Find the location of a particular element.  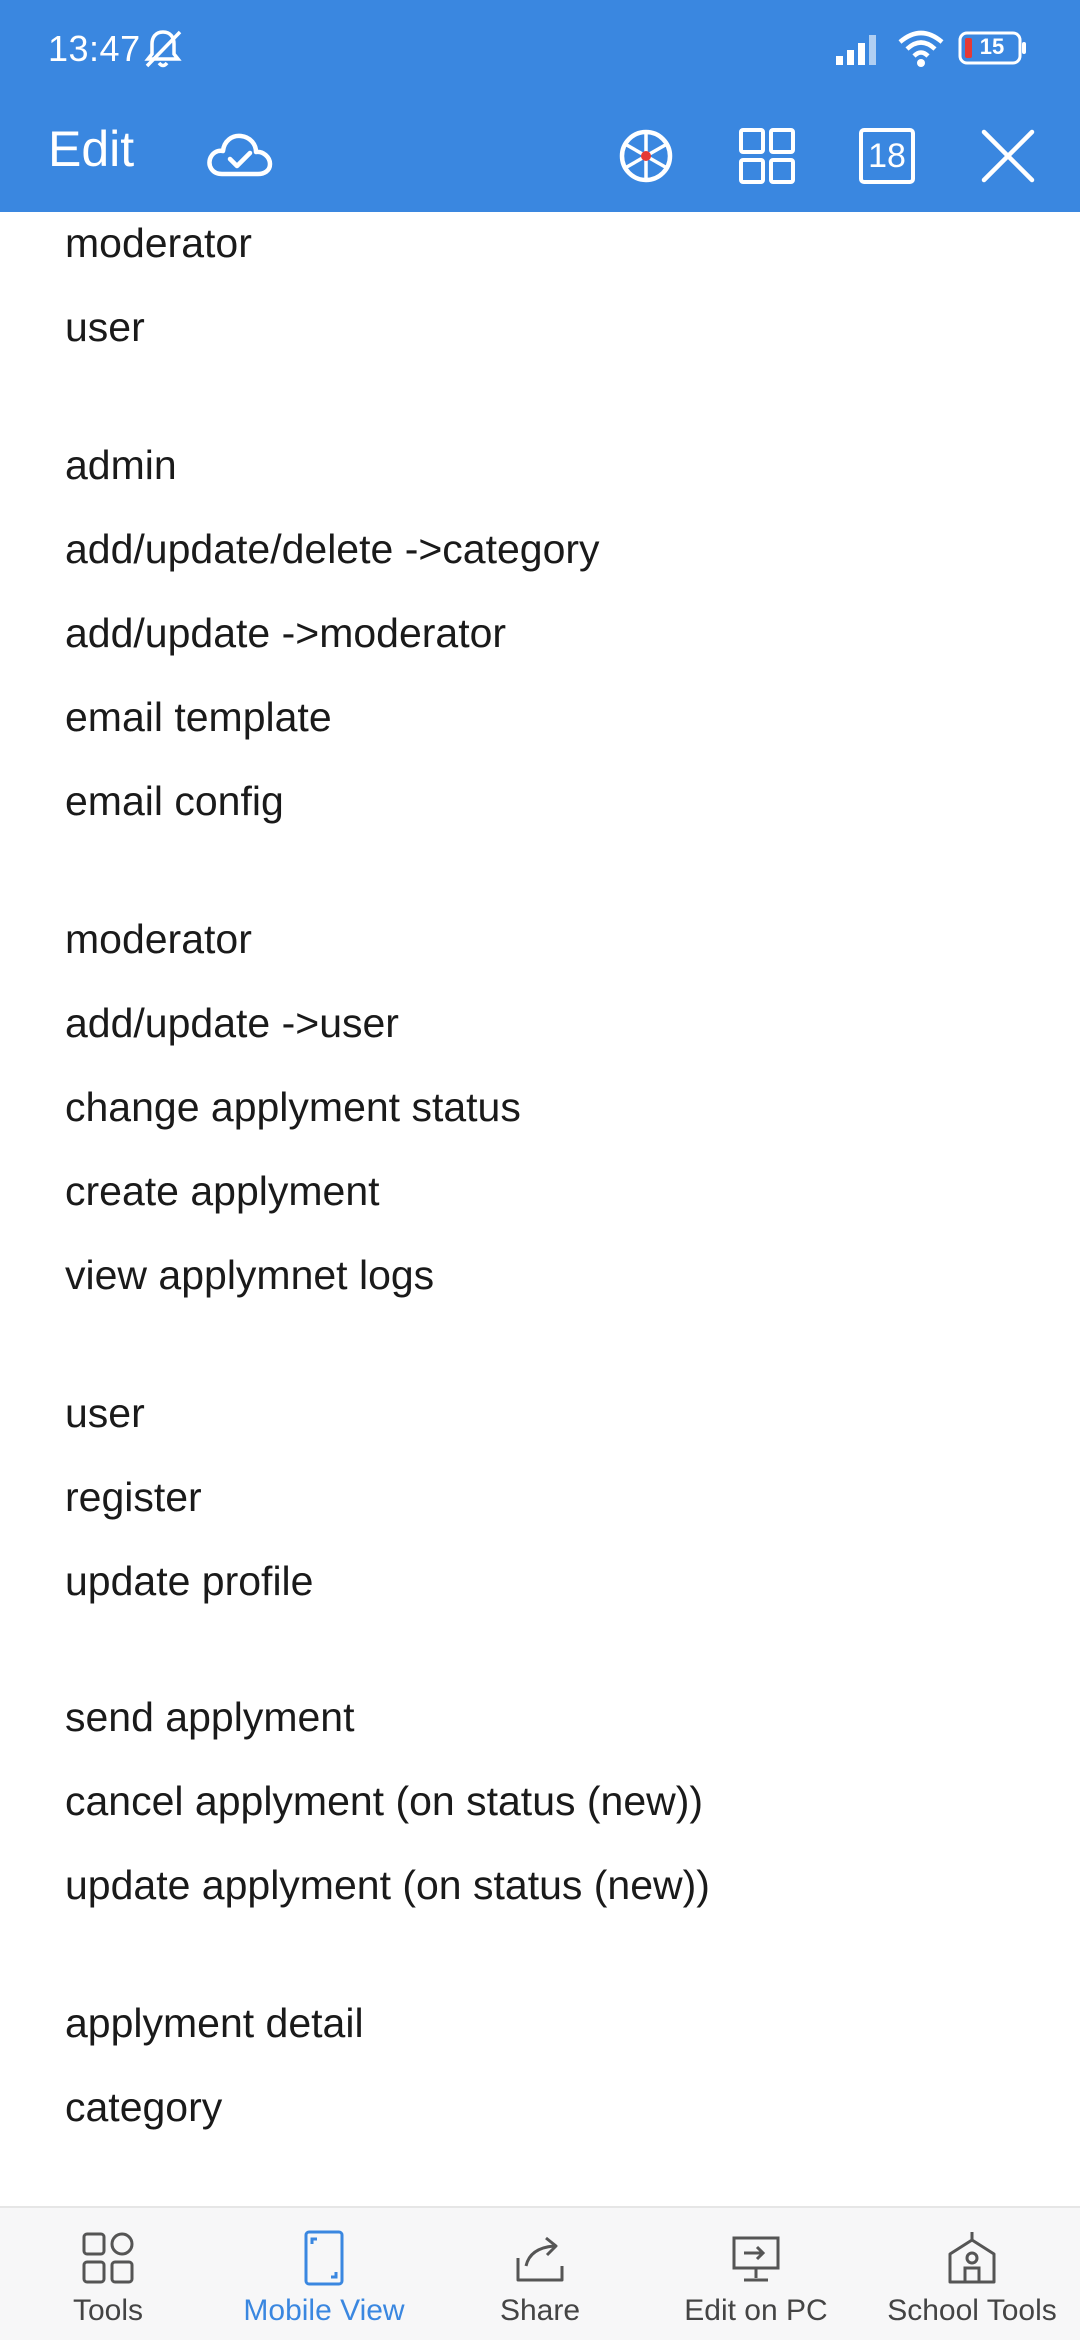

text-line: view applymnet logs is located at coordinates (249, 1275).